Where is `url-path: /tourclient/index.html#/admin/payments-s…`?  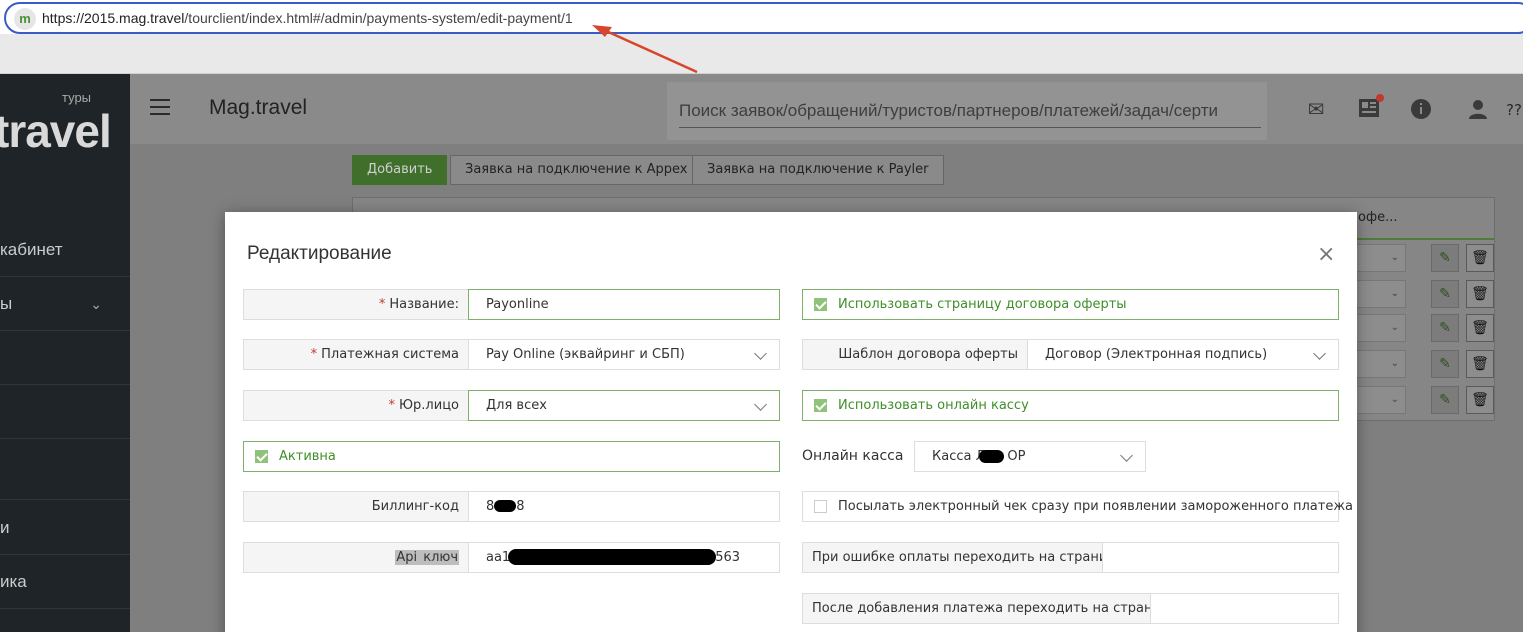
url-path: /tourclient/index.html#/admin/payments-s… is located at coordinates (378, 18).